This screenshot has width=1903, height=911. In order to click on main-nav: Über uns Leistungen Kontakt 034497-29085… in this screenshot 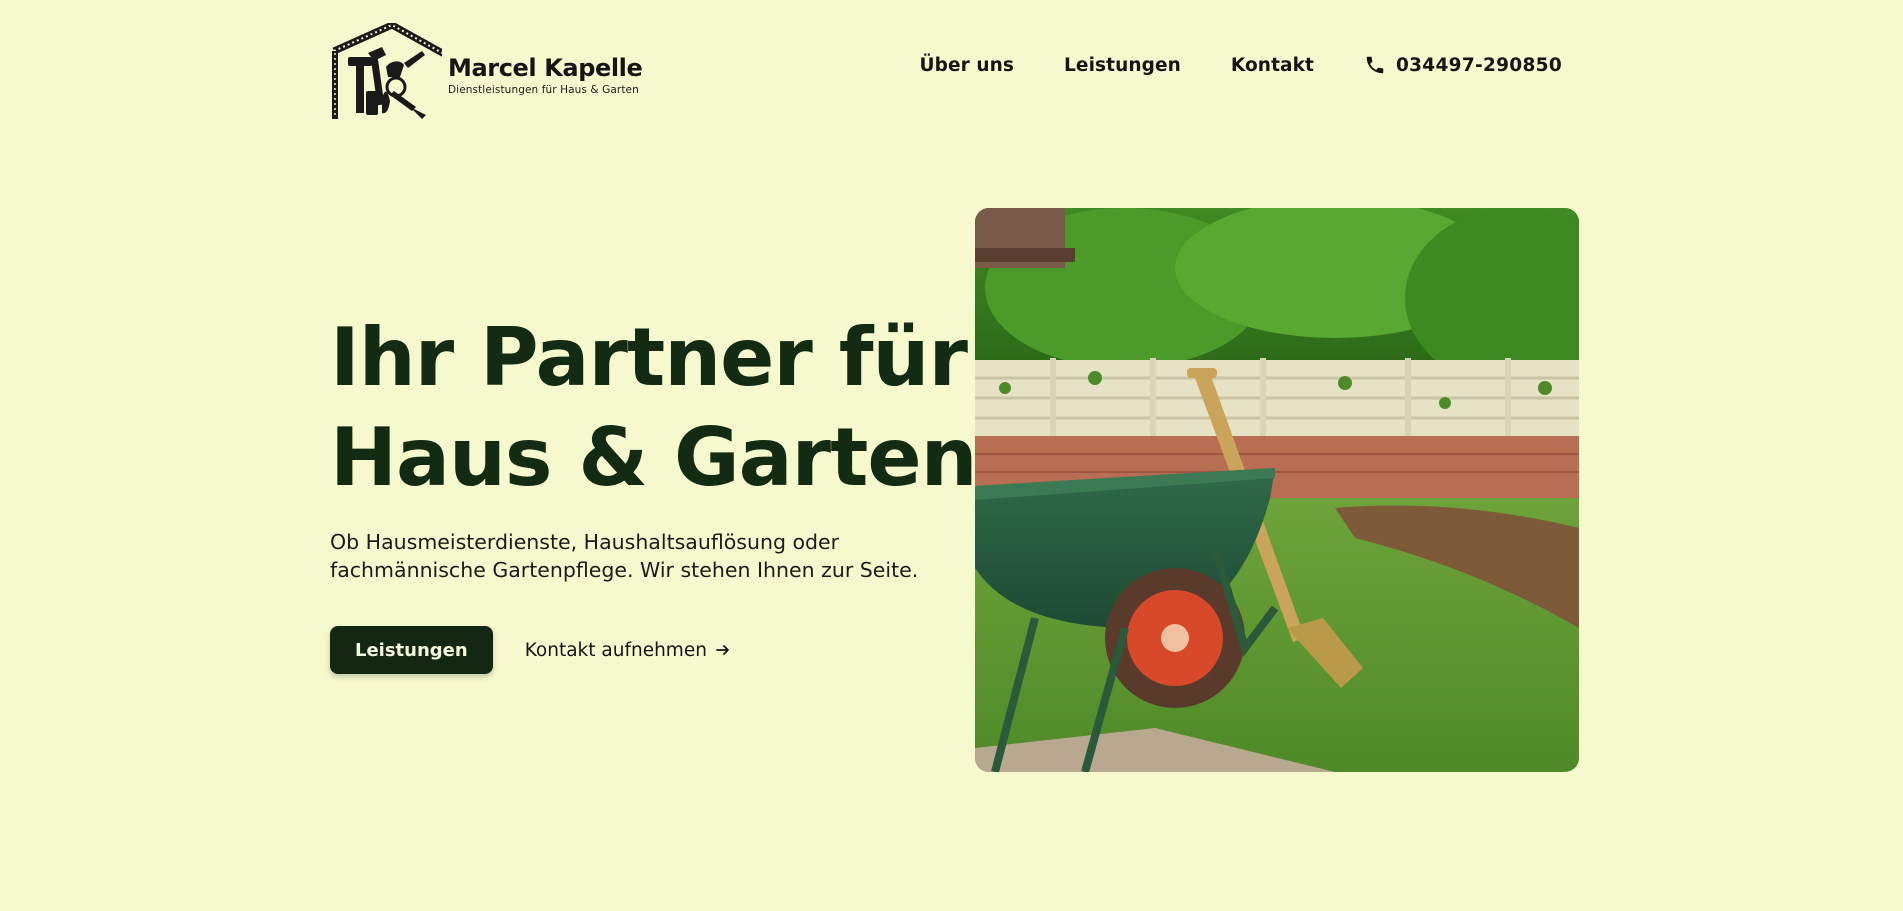, I will do `click(1241, 65)`.